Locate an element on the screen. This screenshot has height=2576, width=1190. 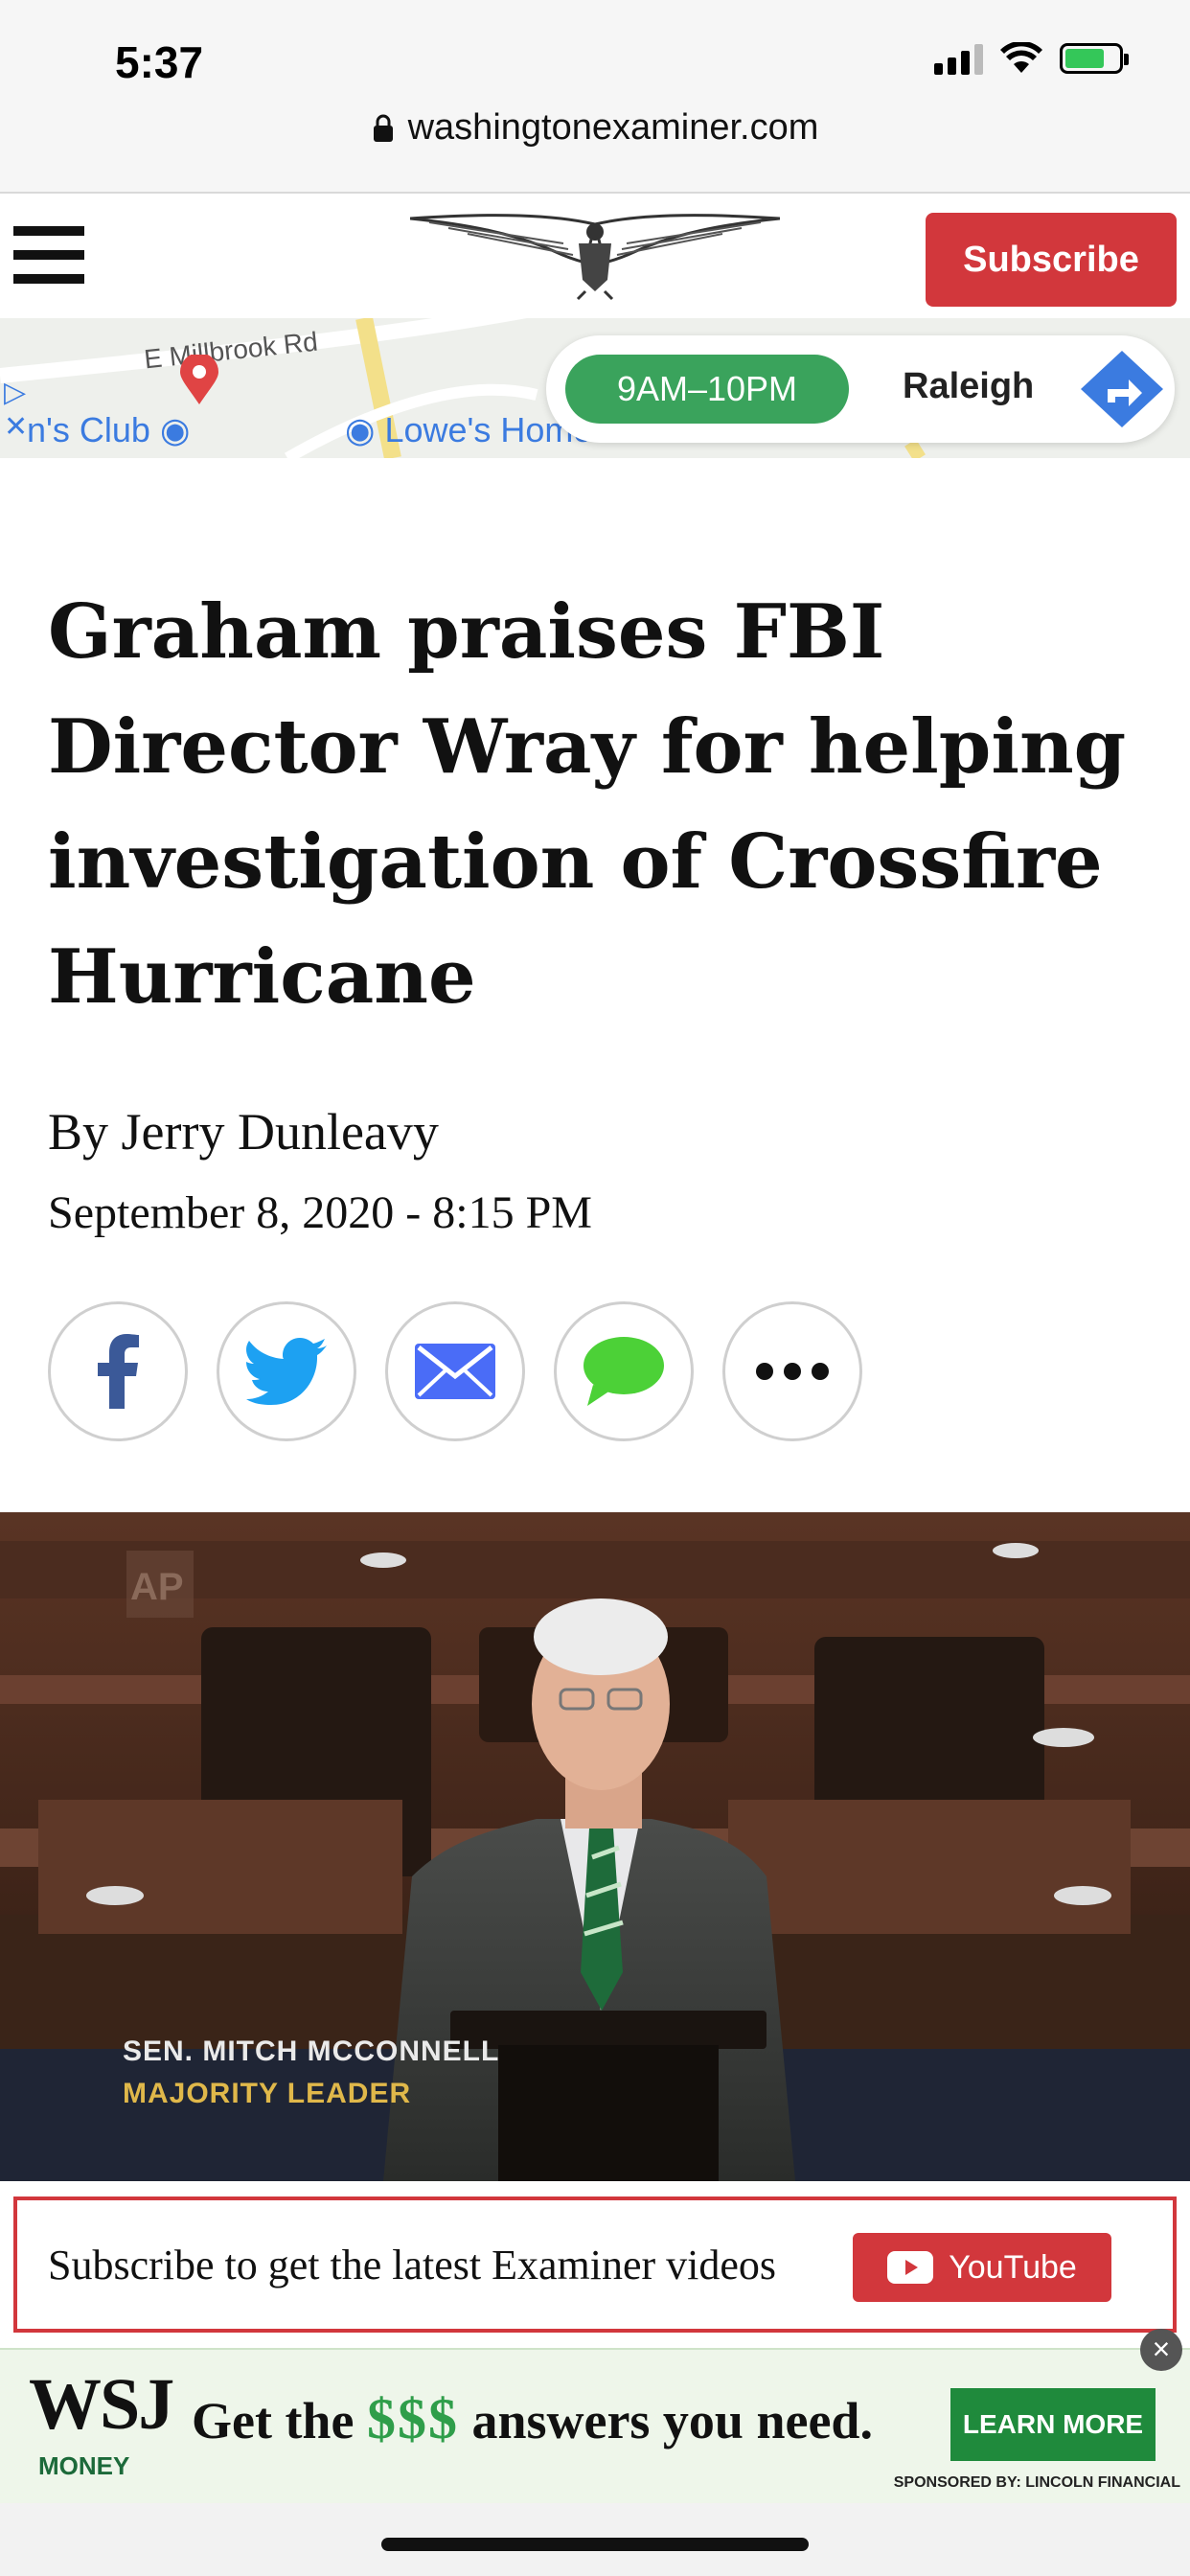
subscribe-button: Subscribe is located at coordinates (1051, 260).